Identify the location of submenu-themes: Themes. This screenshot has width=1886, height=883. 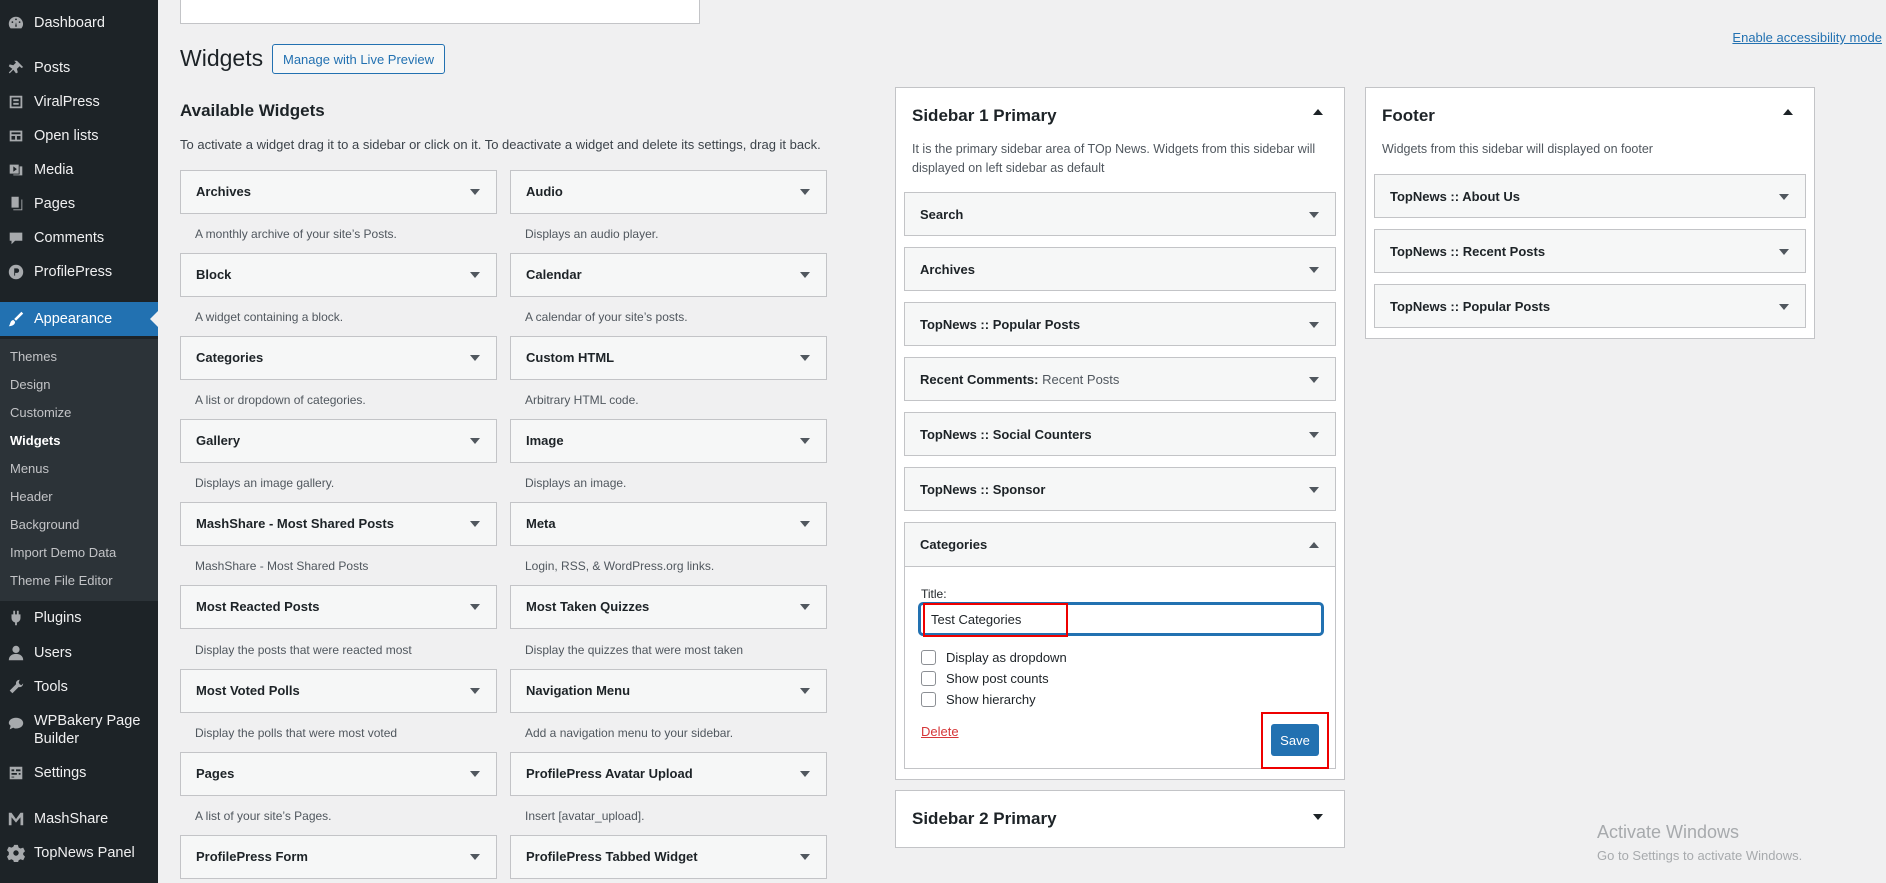
(33, 356).